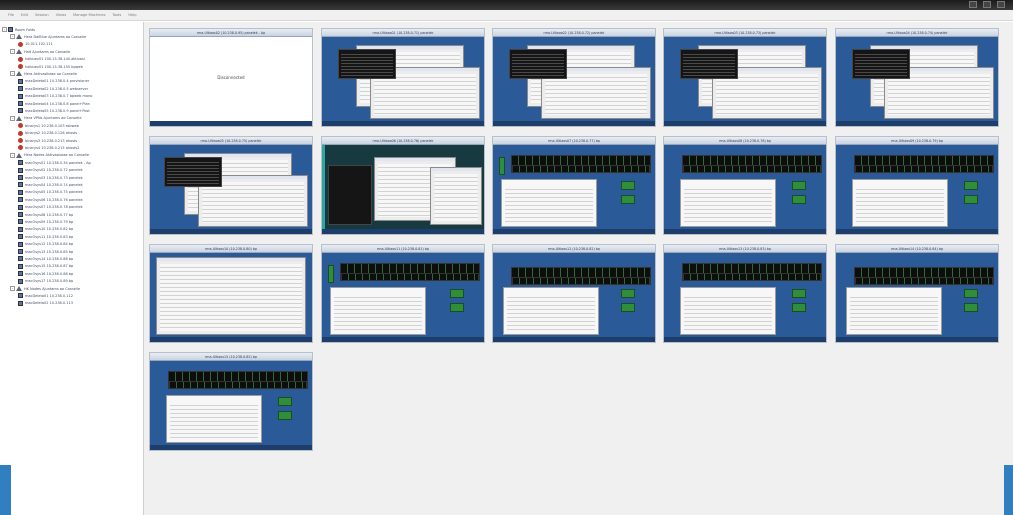 This screenshot has width=1013, height=515. I want to click on tree-item: - Hera Nodes Aktivasibase ao Conseile, so click(49, 155).